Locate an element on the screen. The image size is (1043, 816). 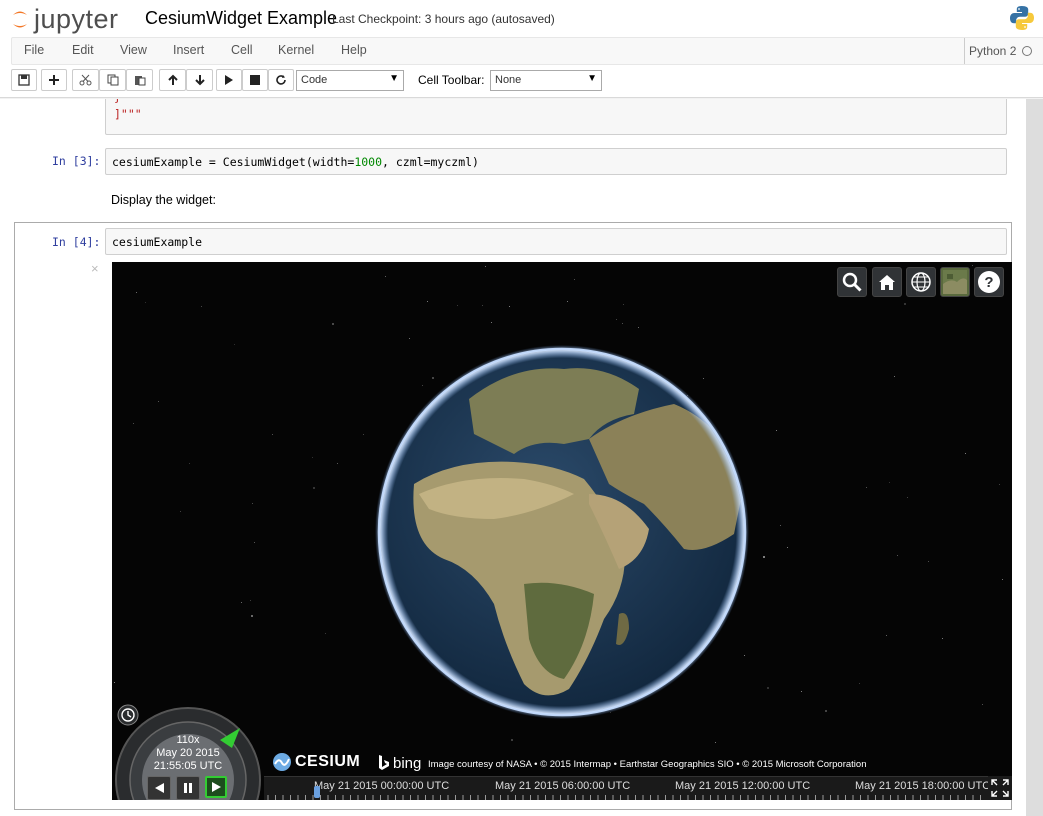
insert-cell-button is located at coordinates (54, 80).